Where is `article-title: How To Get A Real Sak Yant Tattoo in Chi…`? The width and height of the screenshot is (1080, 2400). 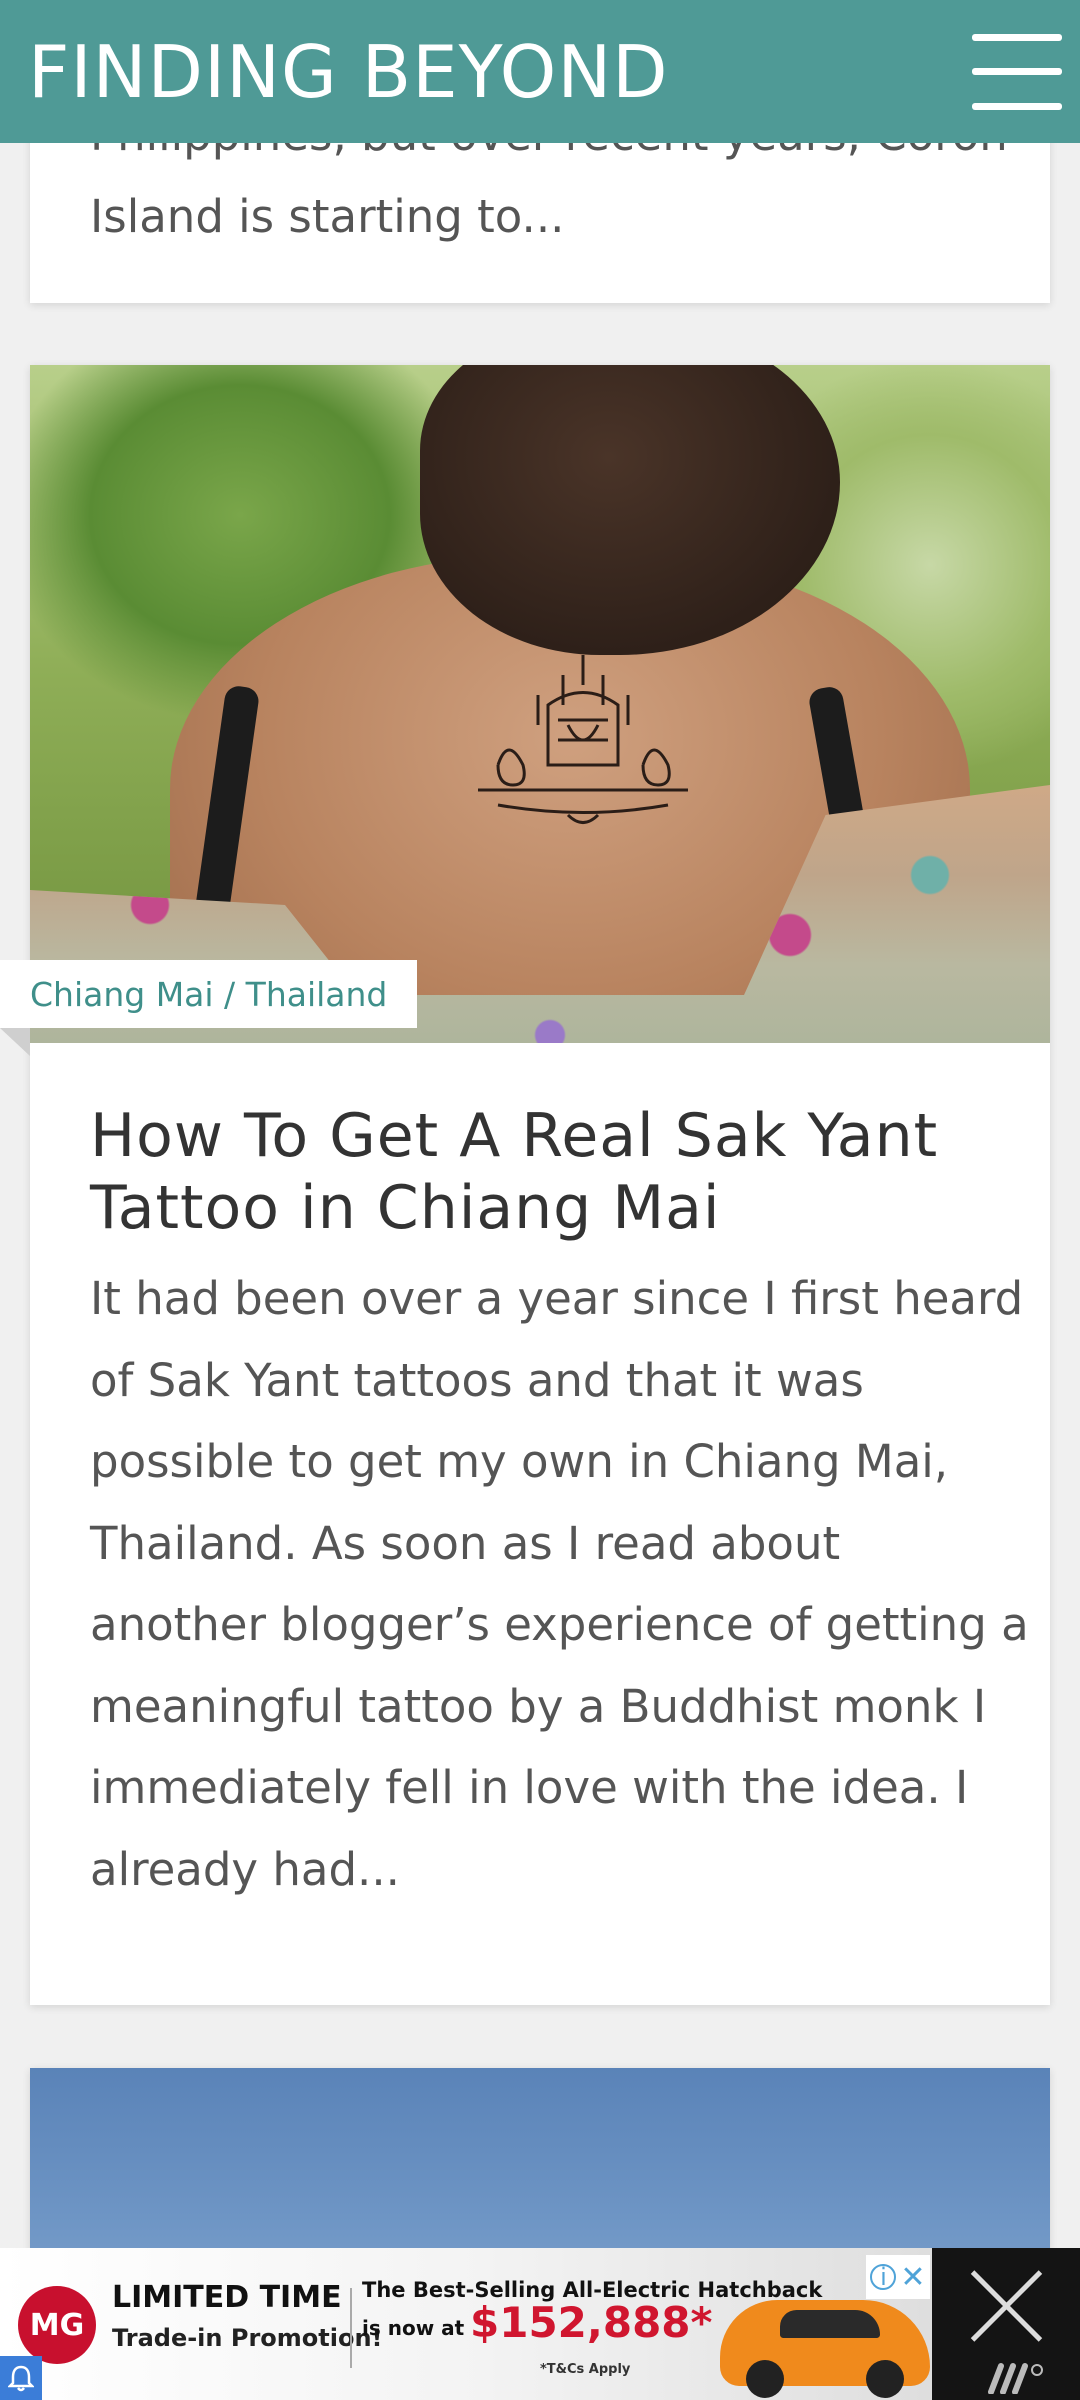 article-title: How To Get A Real Sak Yant Tattoo in Chi… is located at coordinates (550, 1172).